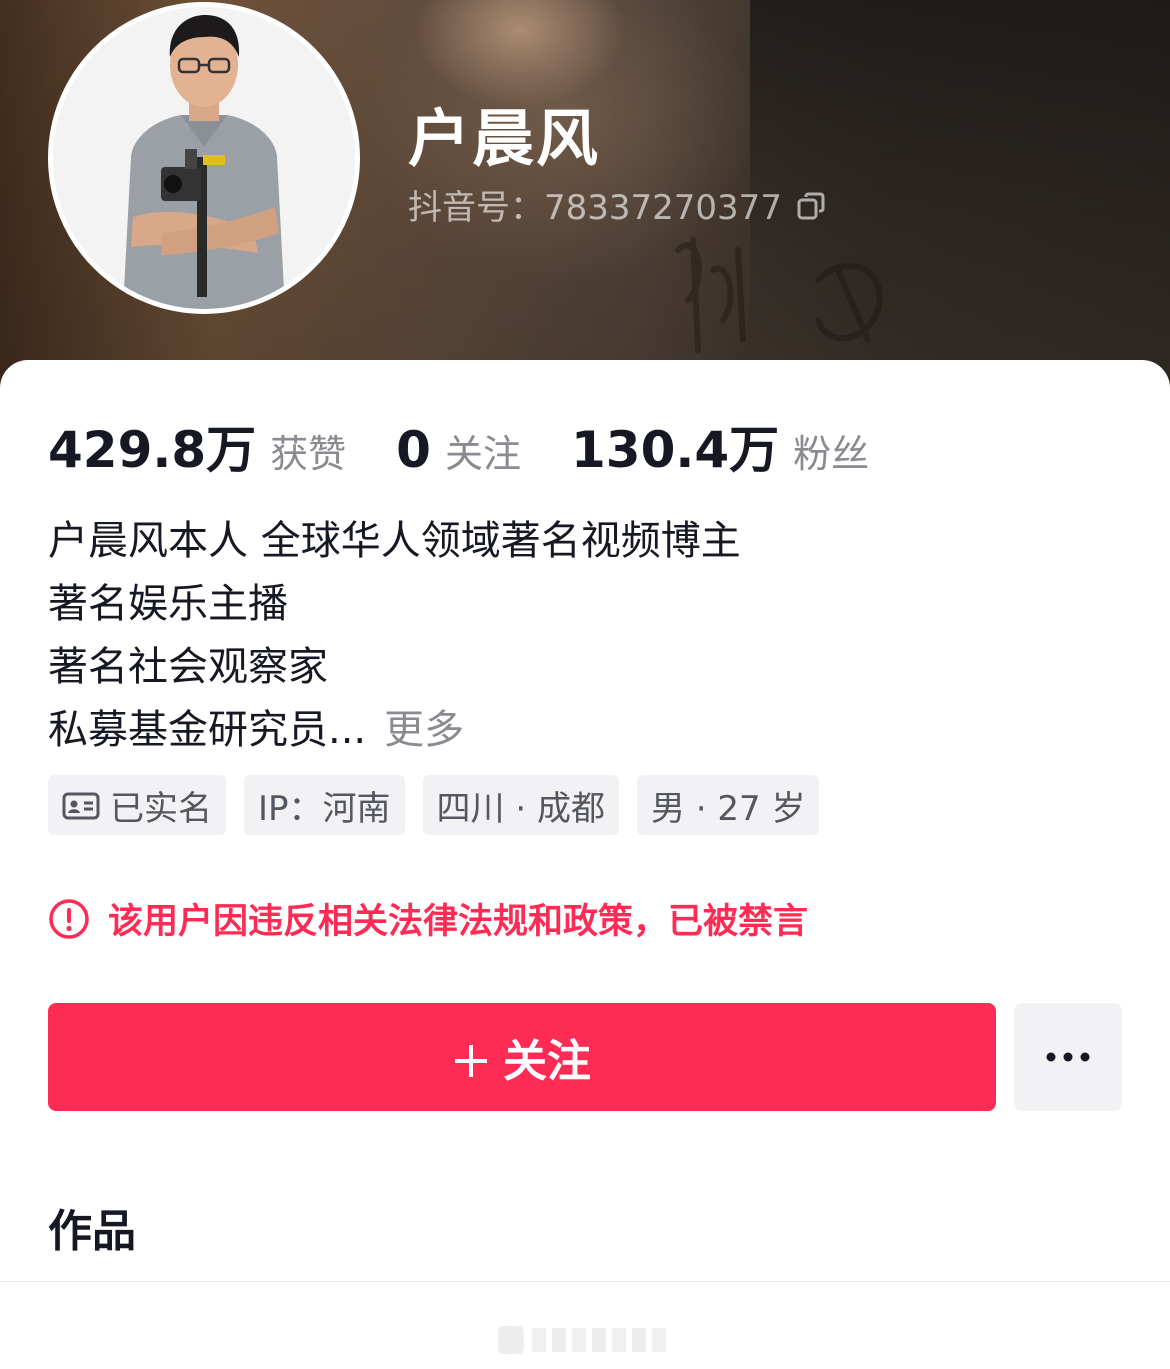 The width and height of the screenshot is (1170, 1369). What do you see at coordinates (458, 922) in the screenshot?
I see `ban-notice-text: 该用户因违反相关法律法规和政策，已被禁言` at bounding box center [458, 922].